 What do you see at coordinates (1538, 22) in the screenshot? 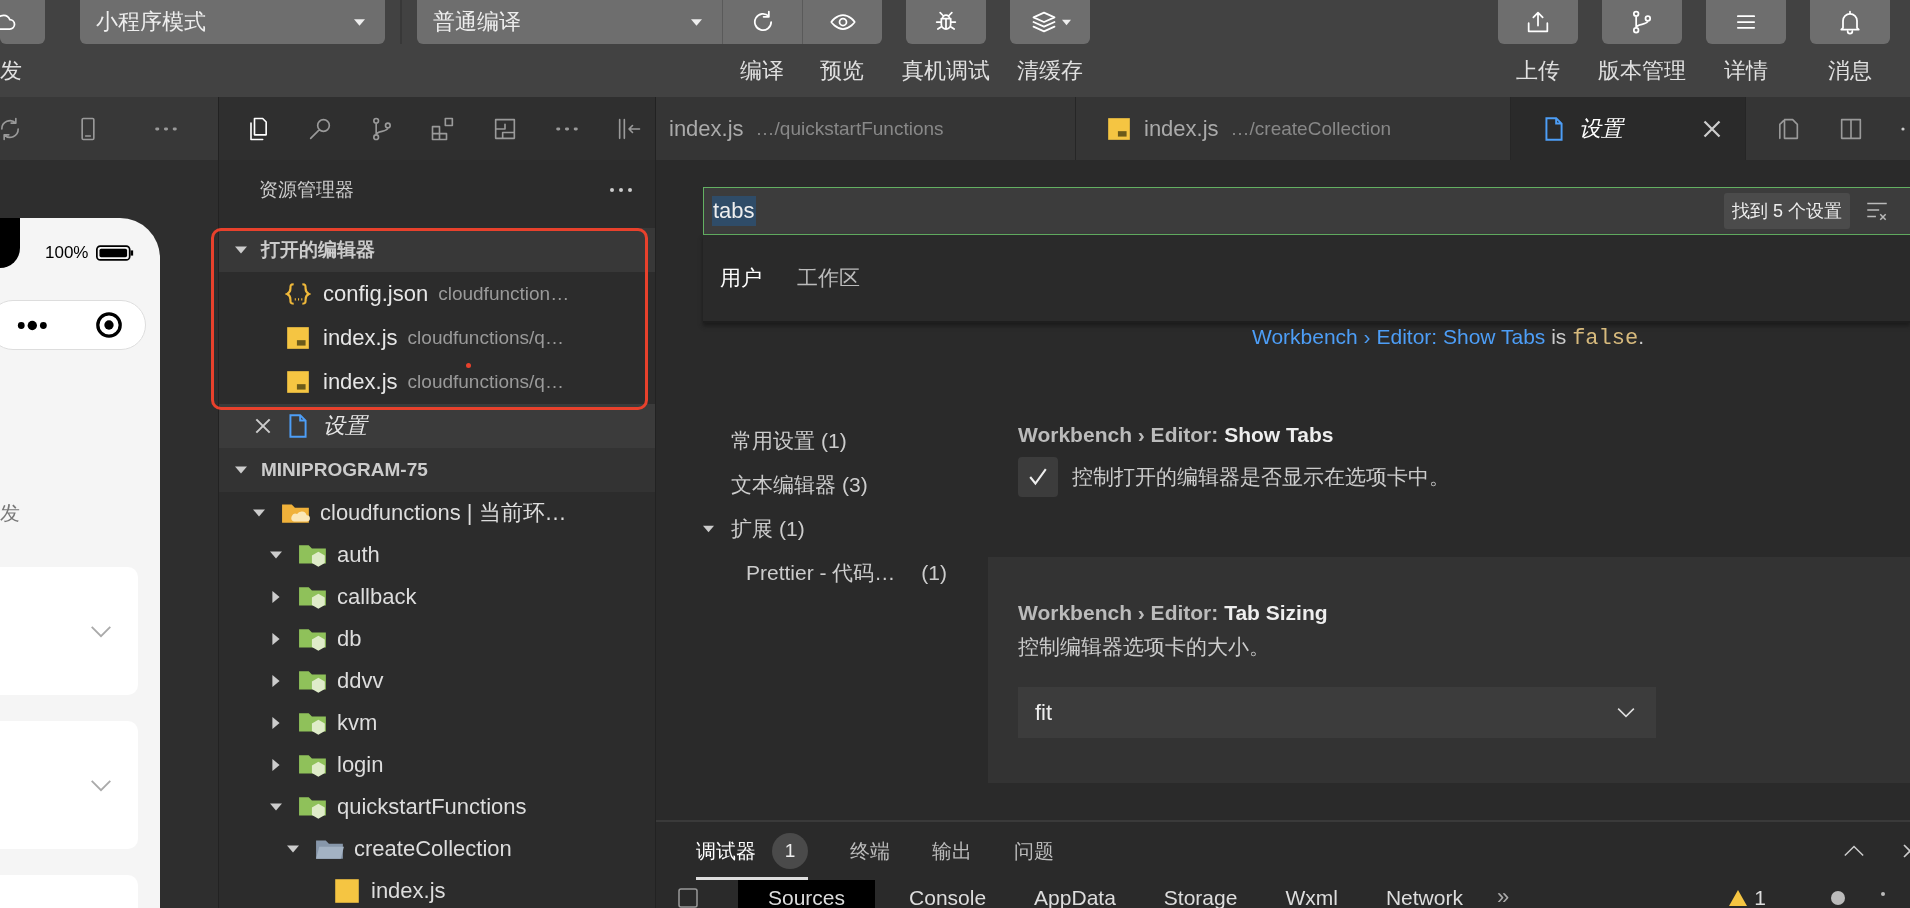
I see `upload-button` at bounding box center [1538, 22].